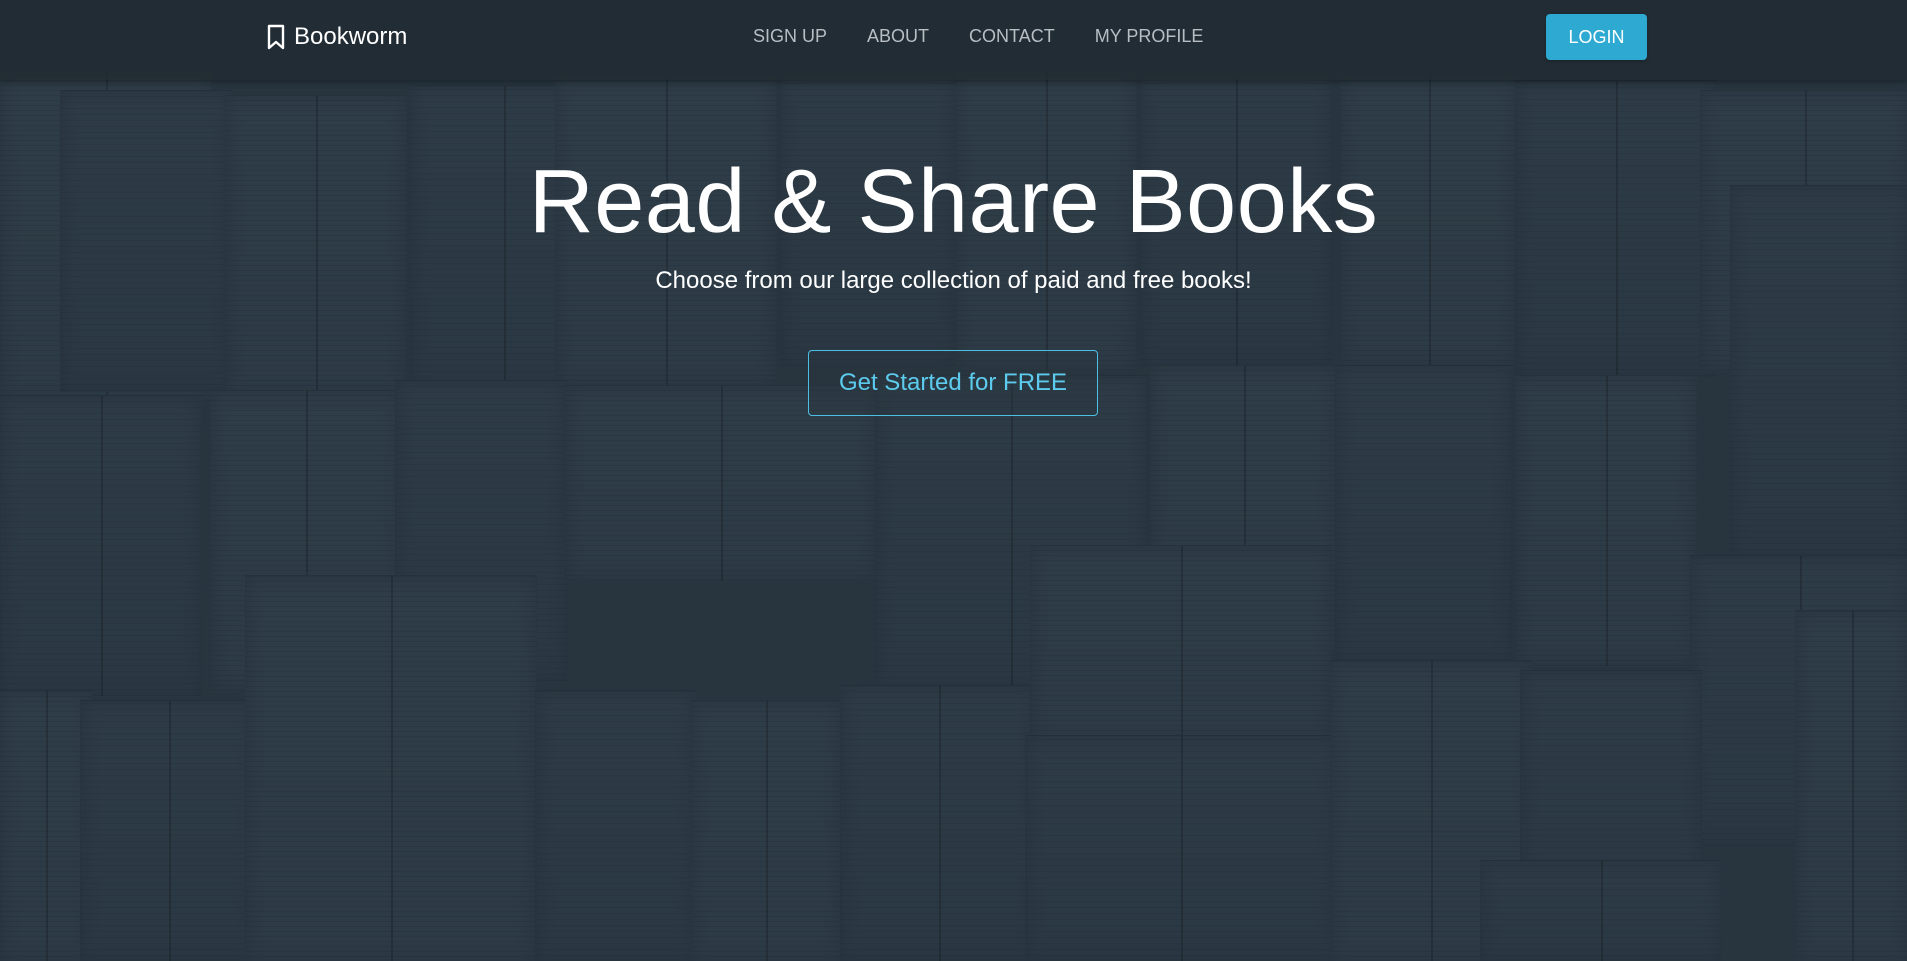 This screenshot has width=1907, height=961. What do you see at coordinates (351, 36) in the screenshot?
I see `brand-name: Bookworm` at bounding box center [351, 36].